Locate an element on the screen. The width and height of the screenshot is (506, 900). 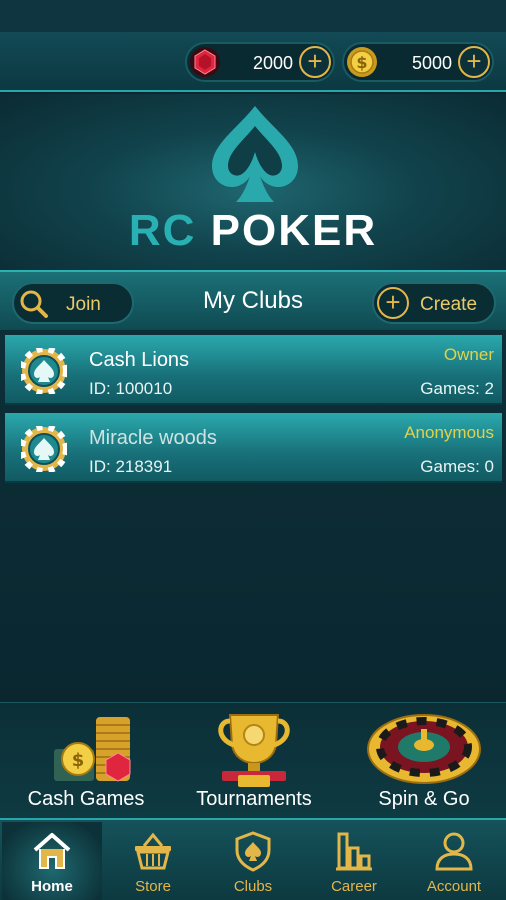
club-id: ID: 100010 is located at coordinates (131, 388).